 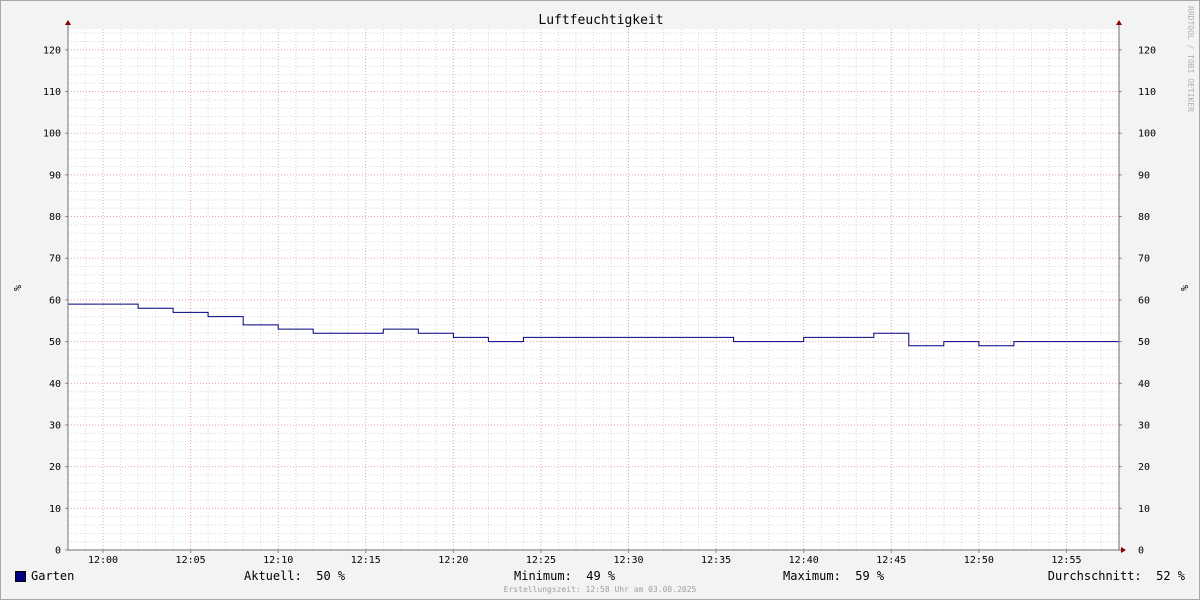 What do you see at coordinates (979, 560) in the screenshot?
I see `x-tick-label: 12:50` at bounding box center [979, 560].